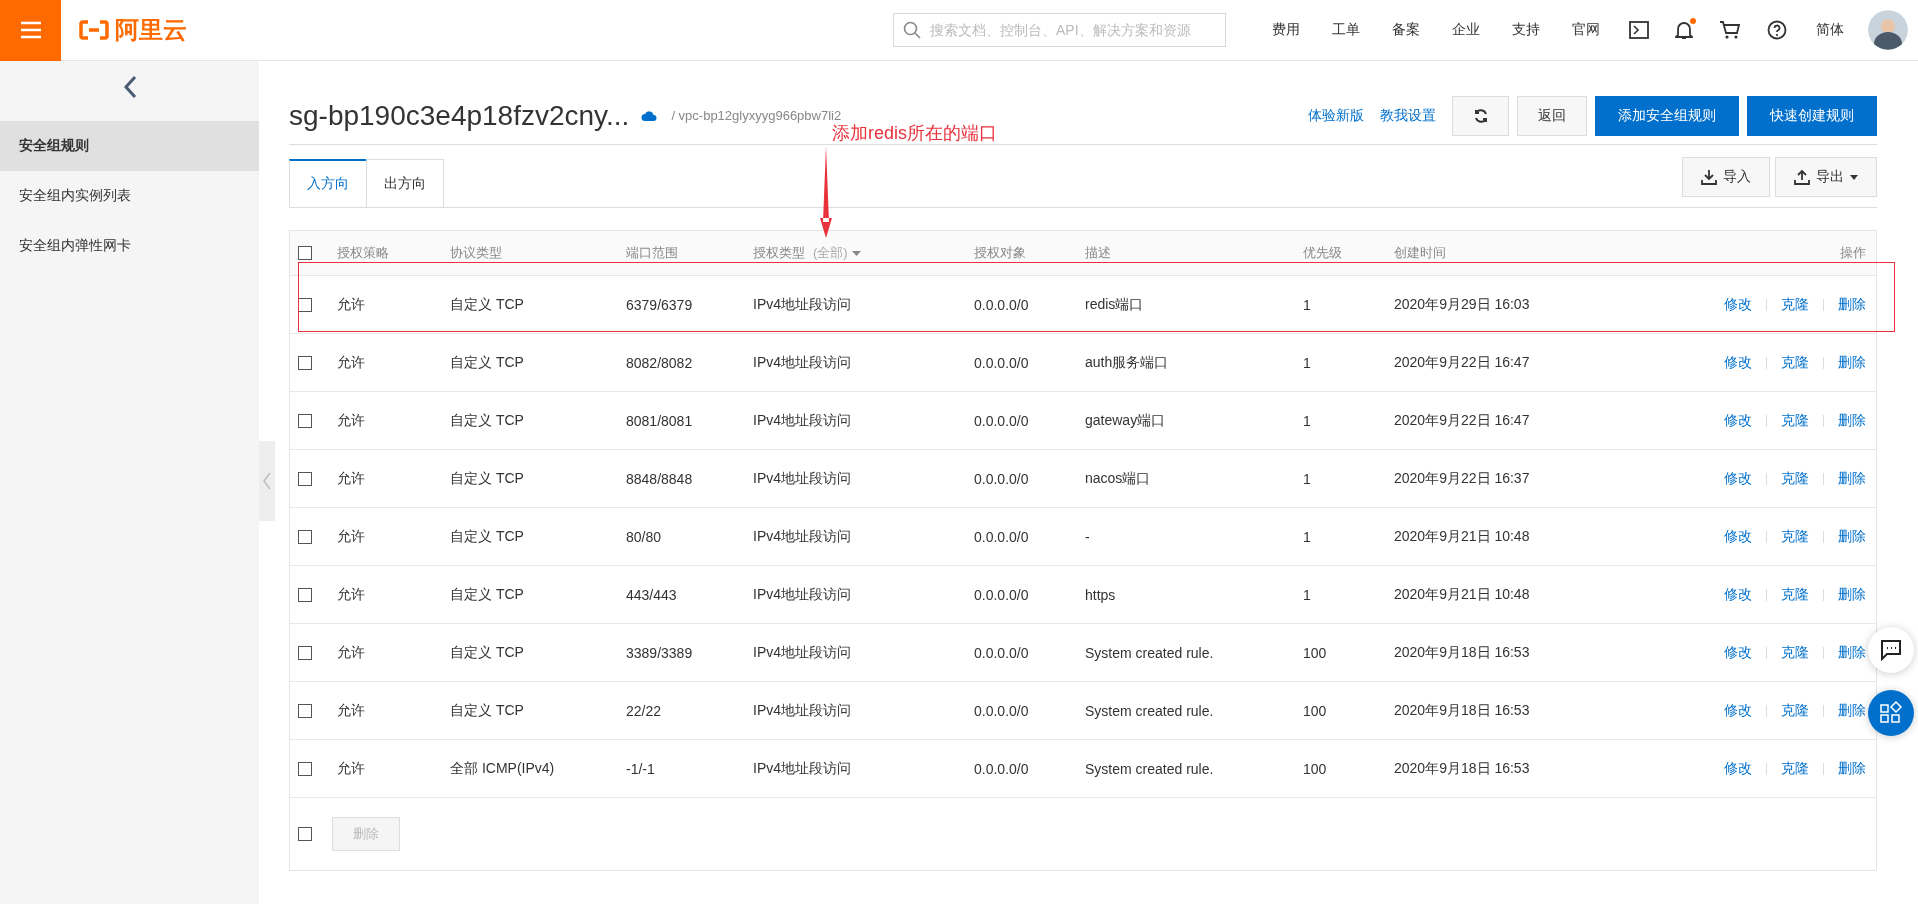 The width and height of the screenshot is (1918, 904). What do you see at coordinates (802, 536) in the screenshot?
I see `table-cell-text: IPv4地址段访问` at bounding box center [802, 536].